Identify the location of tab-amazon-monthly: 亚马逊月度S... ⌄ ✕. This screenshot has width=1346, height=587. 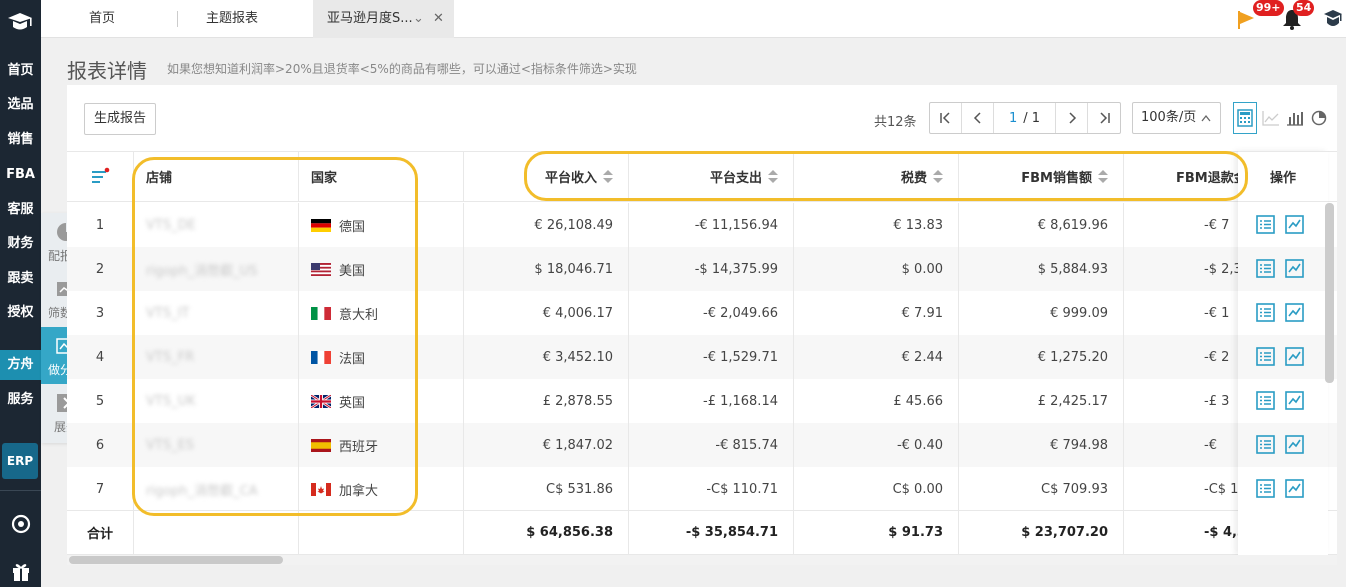
(383, 19).